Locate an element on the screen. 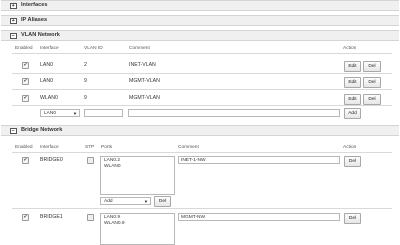  section-title: Interfaces is located at coordinates (34, 5).